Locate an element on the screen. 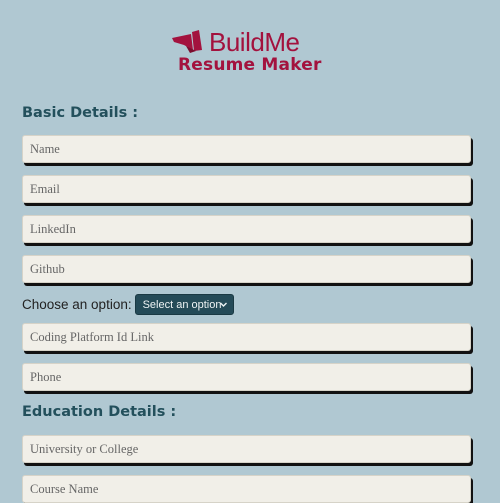 The image size is (500, 503). coding-platform-input is located at coordinates (246, 337).